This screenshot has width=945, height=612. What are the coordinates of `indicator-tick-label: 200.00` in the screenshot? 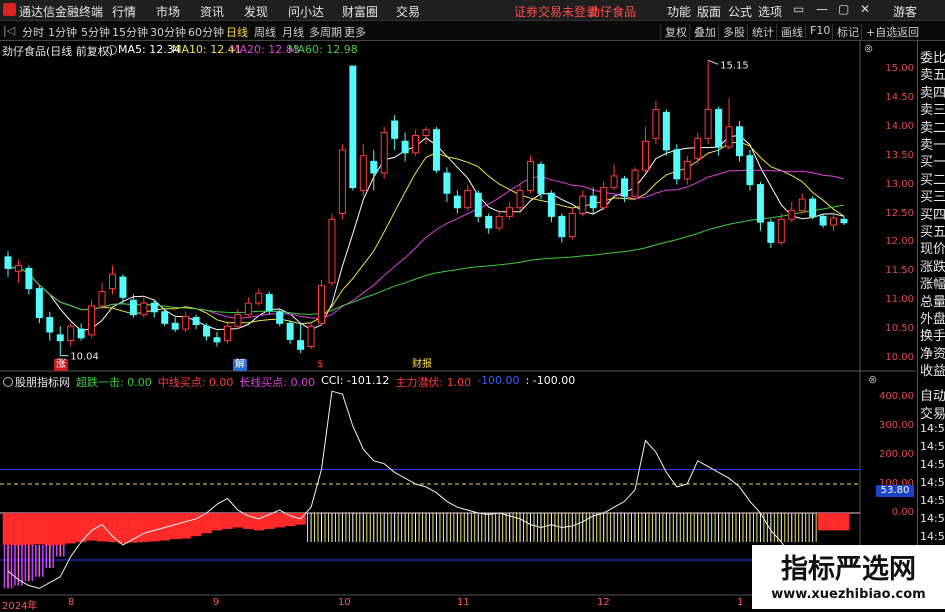 It's located at (896, 454).